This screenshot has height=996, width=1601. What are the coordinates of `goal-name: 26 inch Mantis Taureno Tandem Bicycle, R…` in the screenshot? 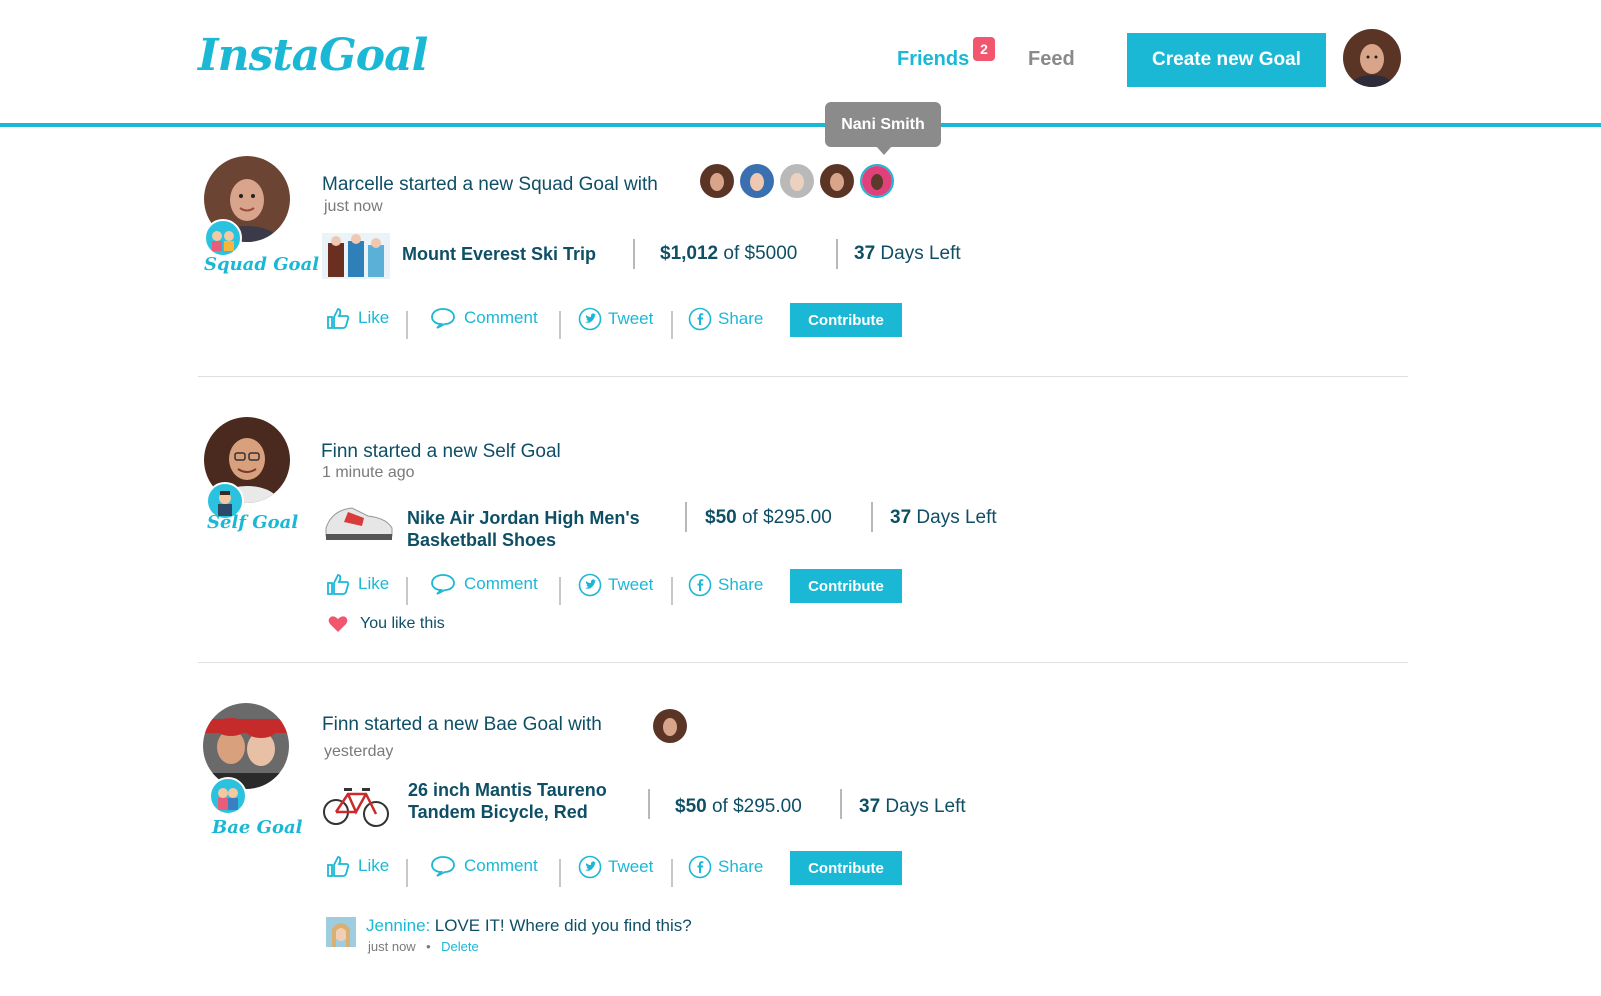 It's located at (507, 801).